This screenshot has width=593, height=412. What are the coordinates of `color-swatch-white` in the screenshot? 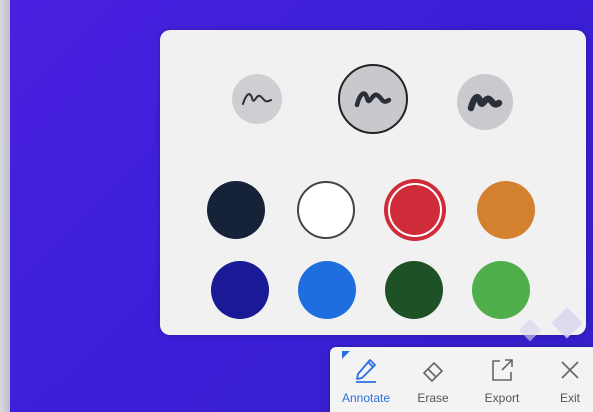 It's located at (326, 210).